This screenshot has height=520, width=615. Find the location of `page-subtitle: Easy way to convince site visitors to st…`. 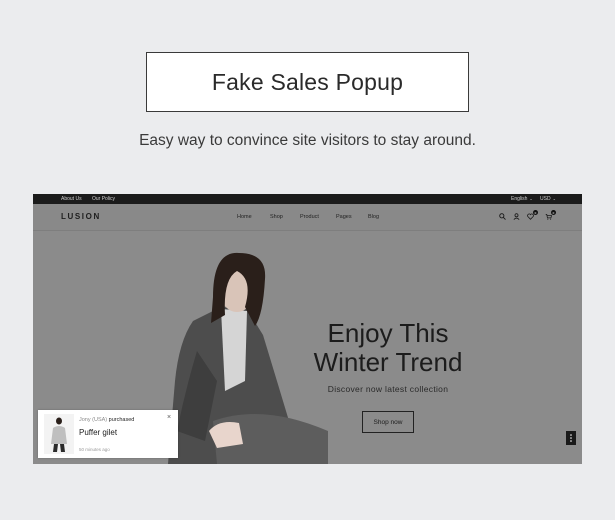

page-subtitle: Easy way to convince site visitors to st… is located at coordinates (307, 140).